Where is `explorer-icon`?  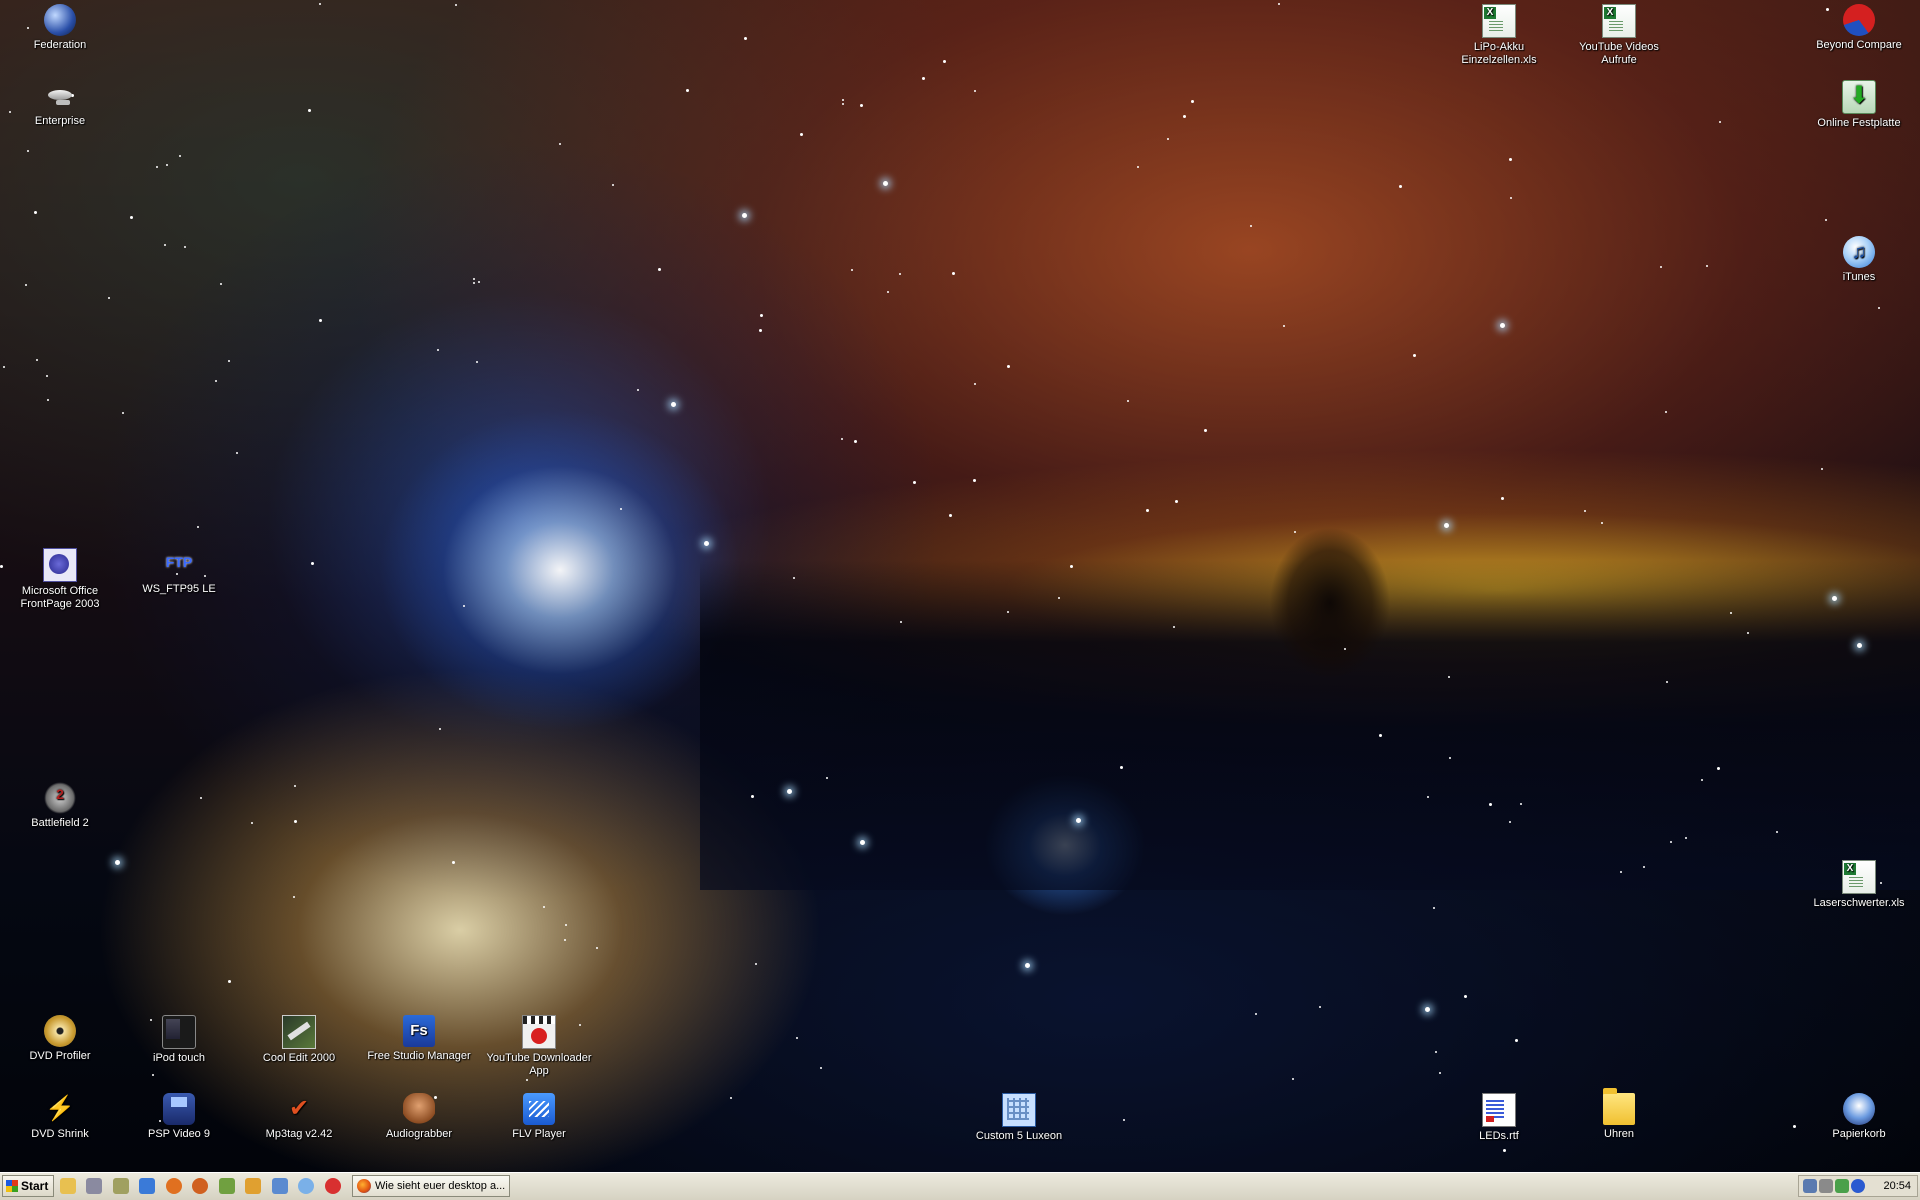 explorer-icon is located at coordinates (68, 1186).